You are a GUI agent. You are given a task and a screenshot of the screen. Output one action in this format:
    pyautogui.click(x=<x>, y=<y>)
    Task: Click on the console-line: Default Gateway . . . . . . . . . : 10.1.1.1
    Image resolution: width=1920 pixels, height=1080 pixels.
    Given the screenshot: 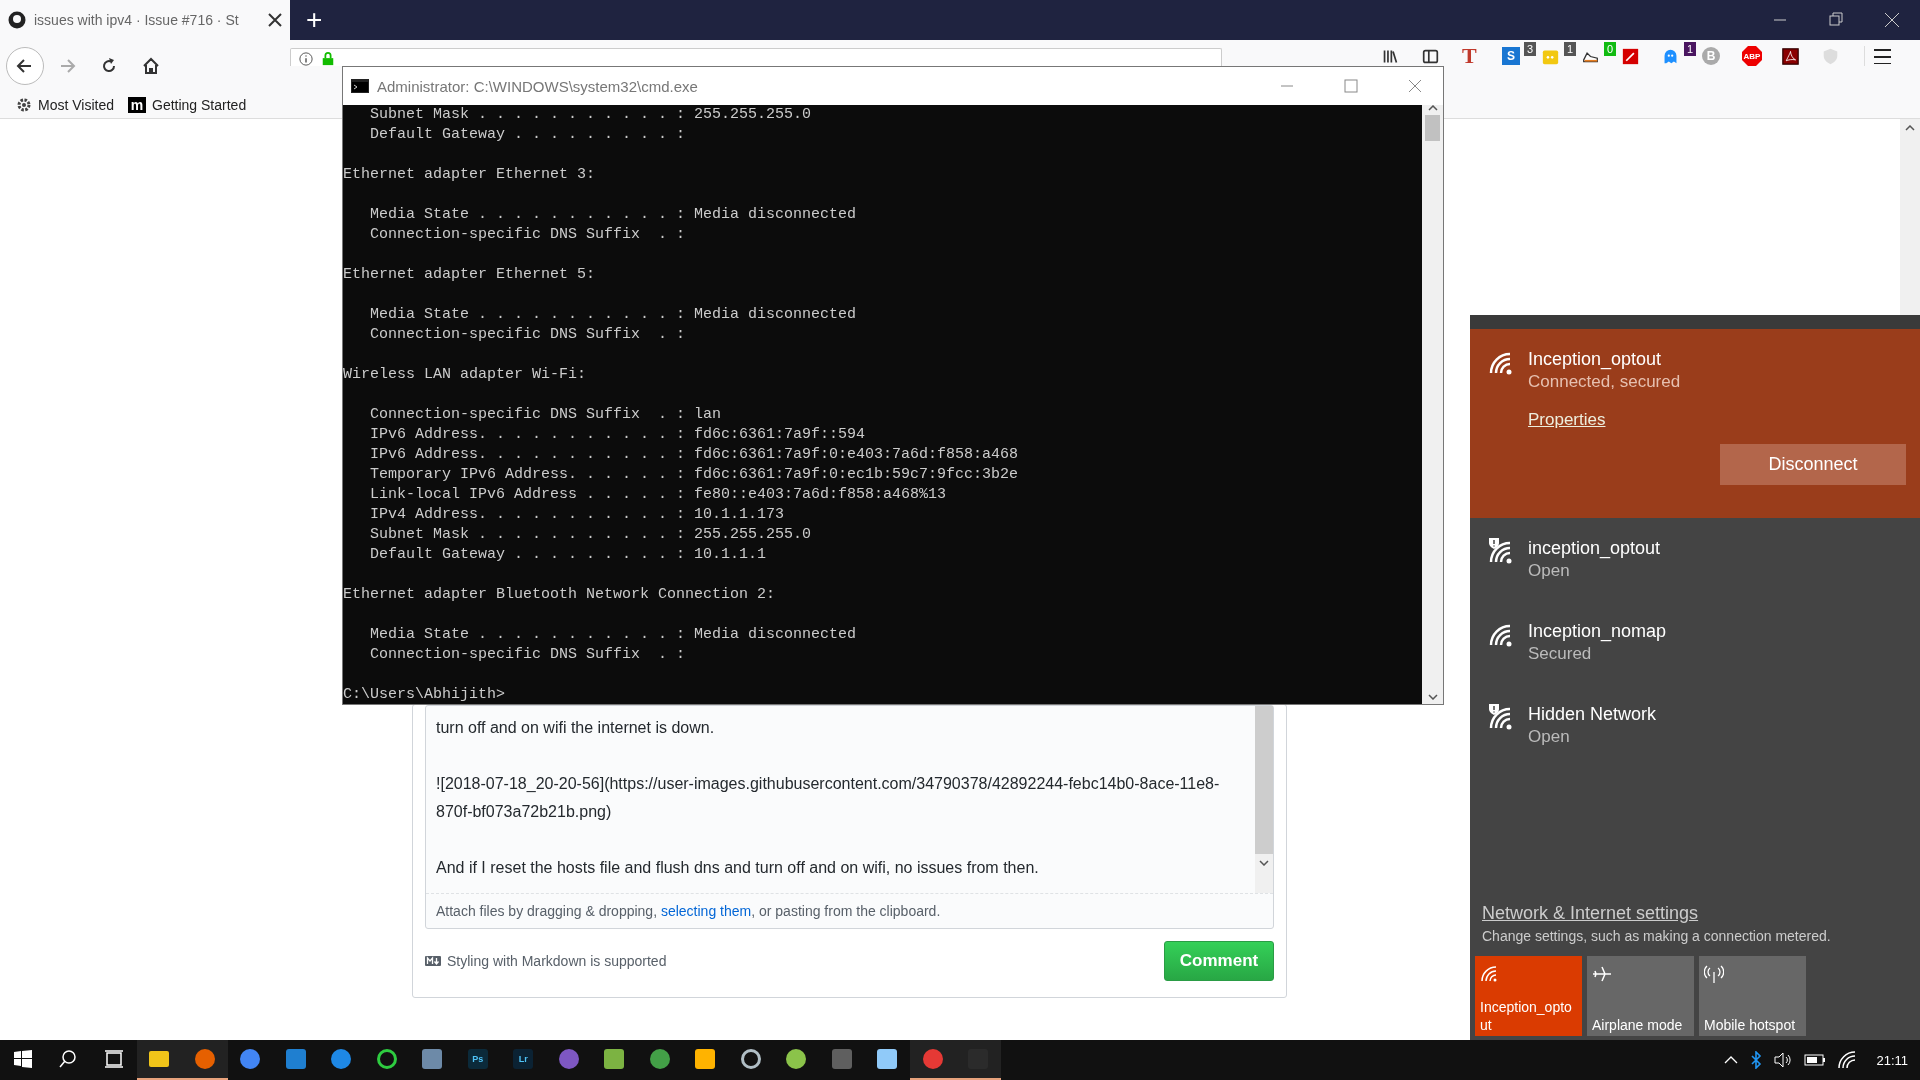 What is the action you would take?
    pyautogui.click(x=568, y=555)
    